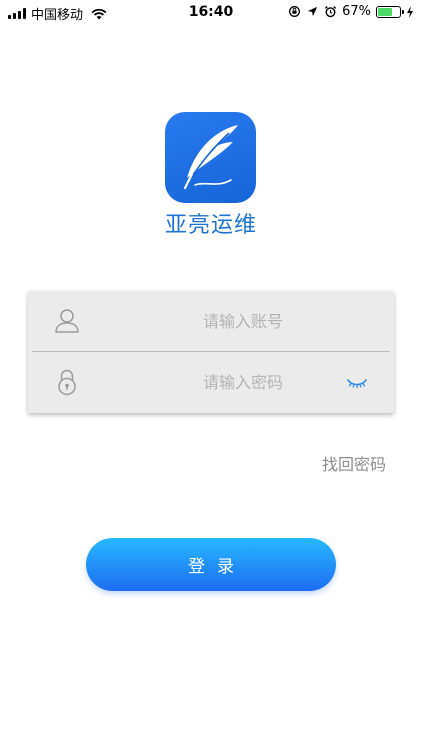 The height and width of the screenshot is (750, 422). What do you see at coordinates (243, 382) in the screenshot?
I see `password-input` at bounding box center [243, 382].